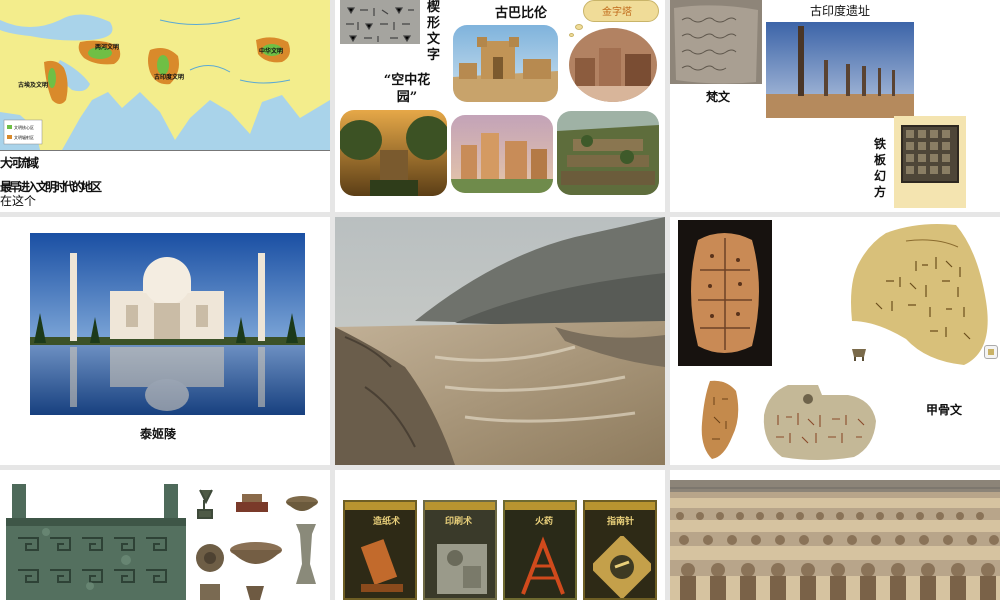  I want to click on map-label-china: 中华文明, so click(271, 51).